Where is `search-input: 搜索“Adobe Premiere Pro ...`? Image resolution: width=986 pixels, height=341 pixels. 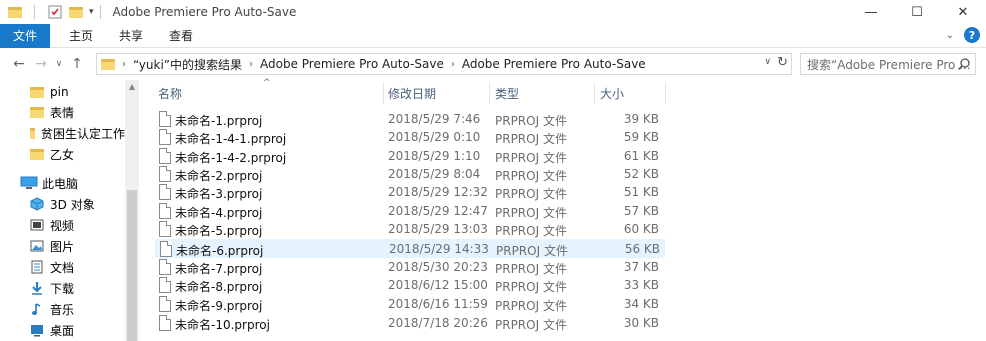
search-input: 搜索“Adobe Premiere Pro ... is located at coordinates (888, 64).